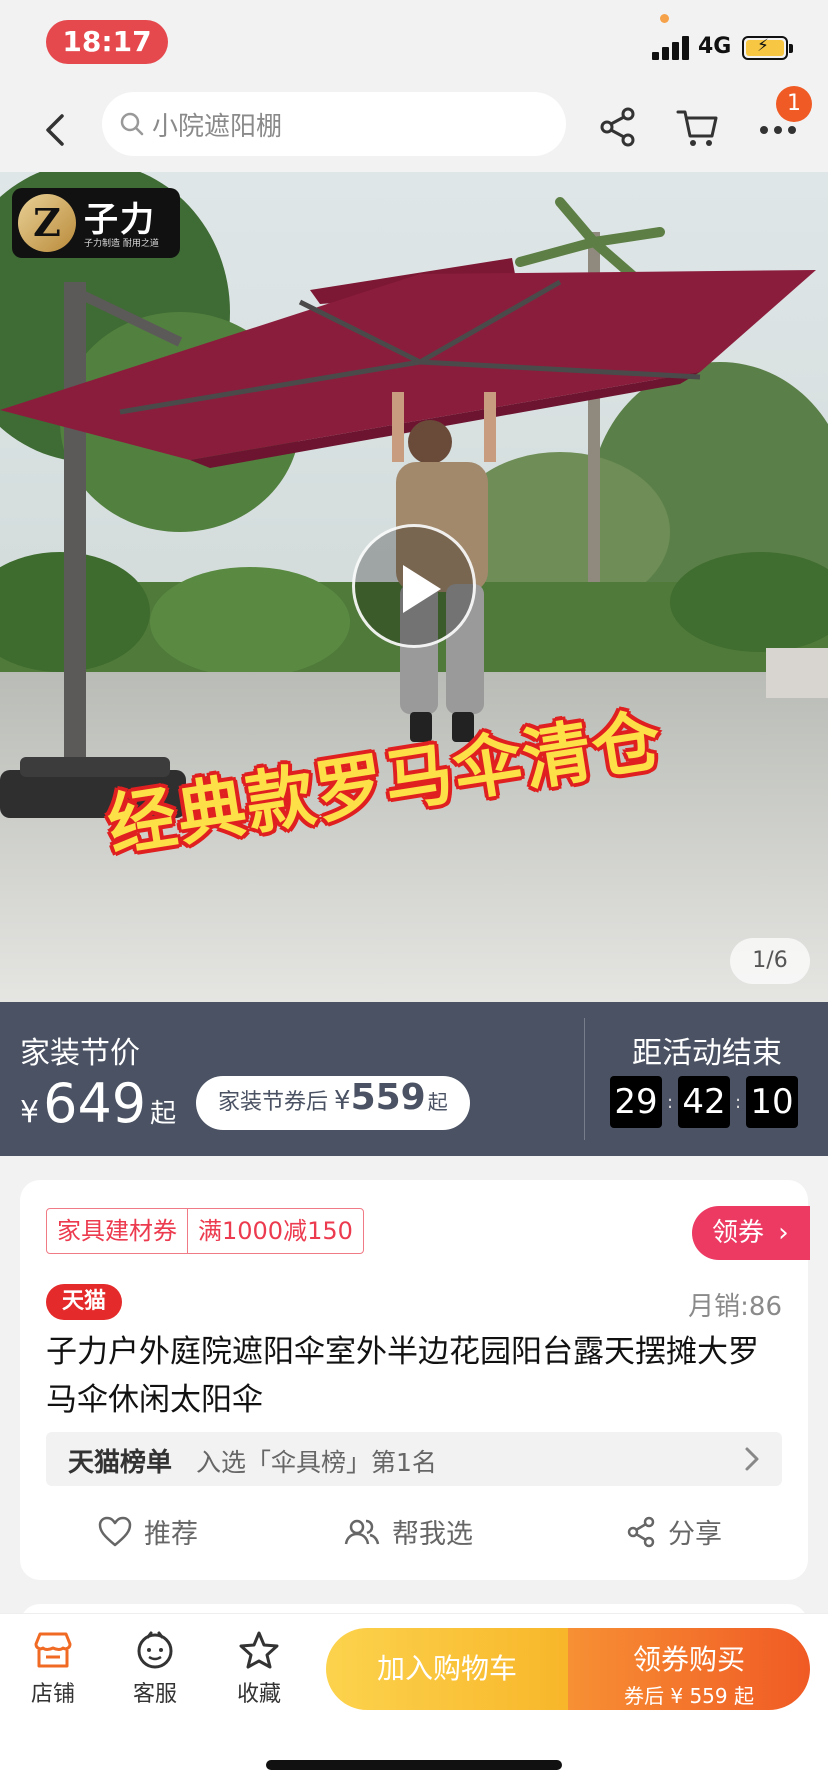 The image size is (828, 1792). I want to click on heart-icon, so click(115, 1531).